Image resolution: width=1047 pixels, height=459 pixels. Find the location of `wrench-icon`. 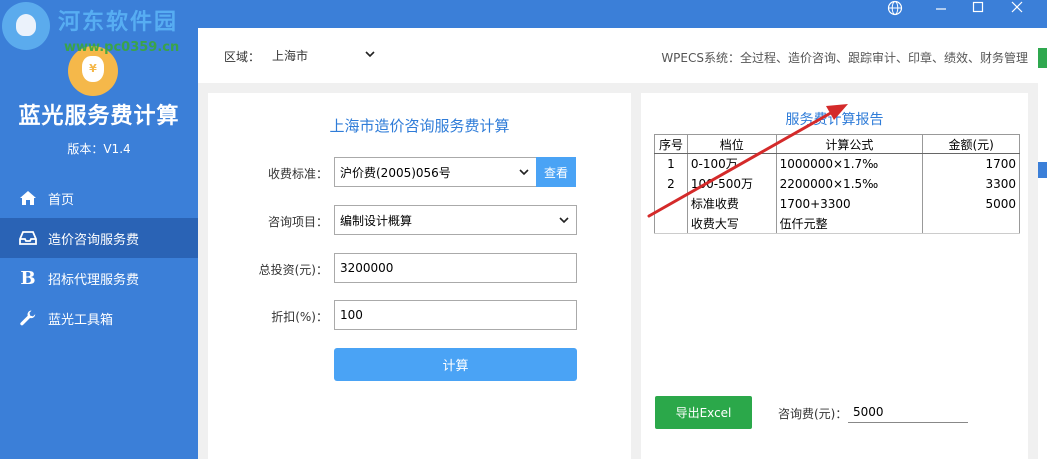

wrench-icon is located at coordinates (28, 318).